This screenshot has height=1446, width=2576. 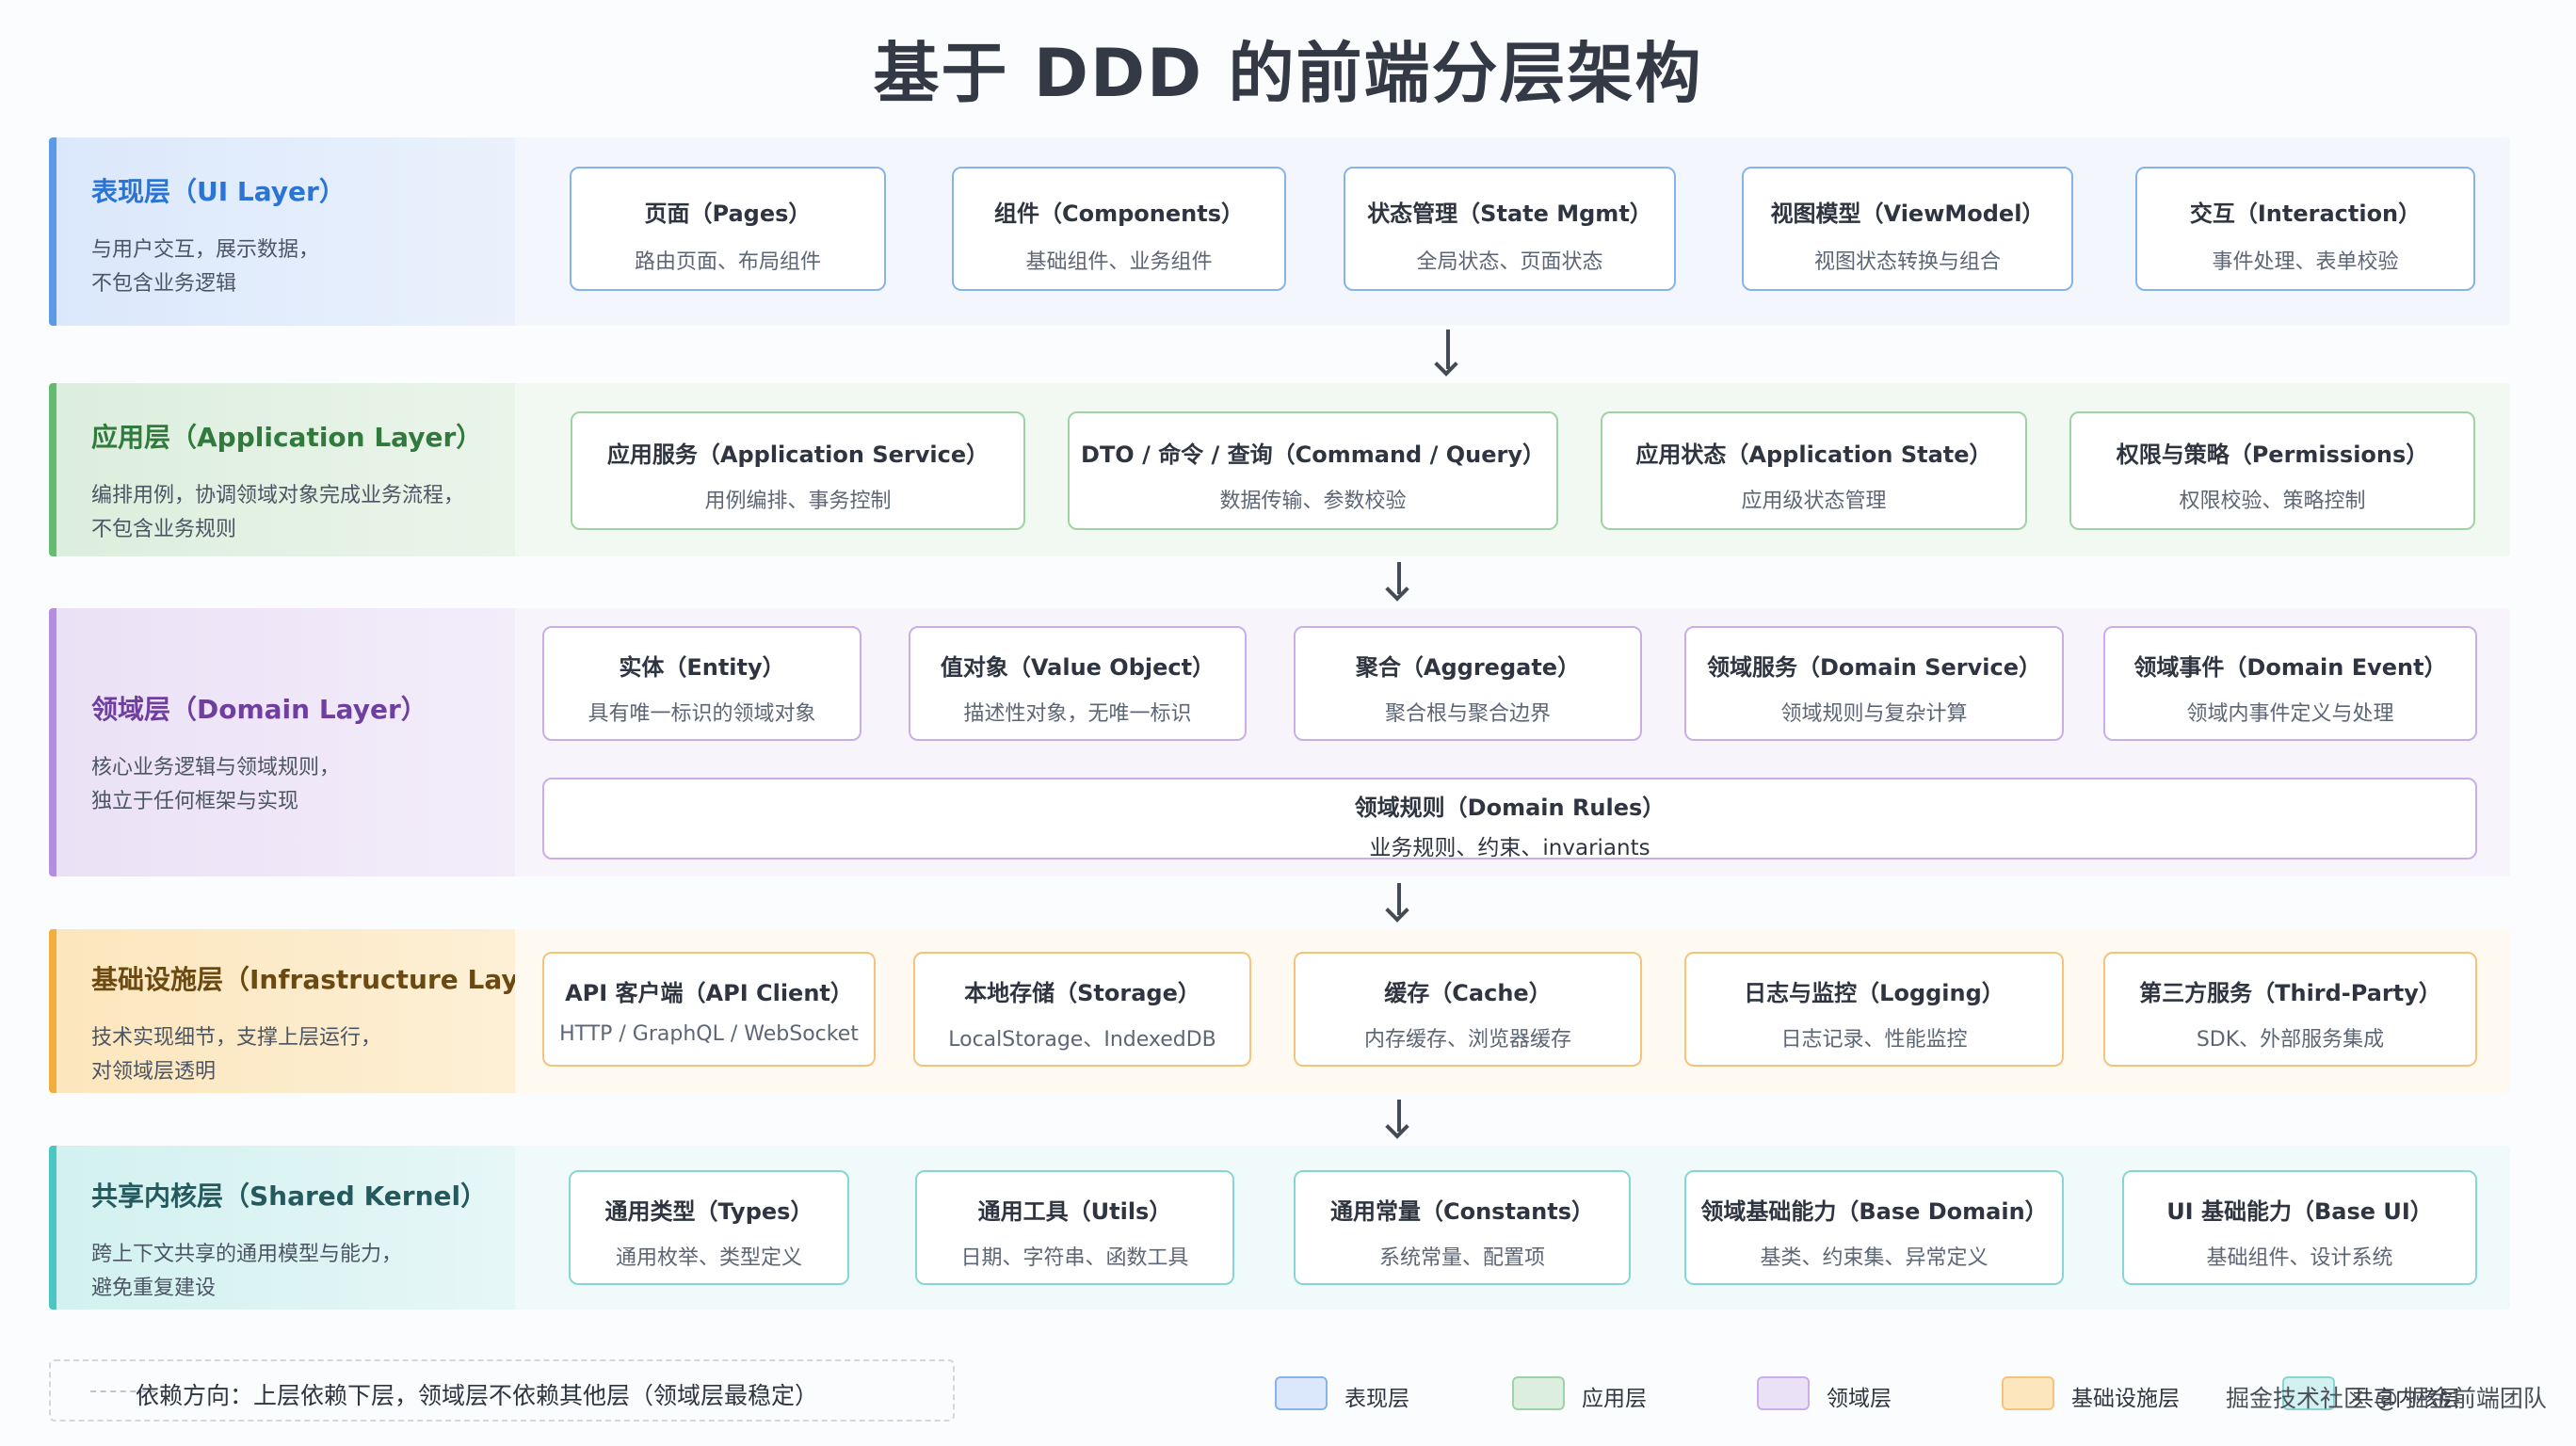 What do you see at coordinates (709, 1227) in the screenshot?
I see `shared-card-types: 通用类型（Types） 通用枚举、类型定义` at bounding box center [709, 1227].